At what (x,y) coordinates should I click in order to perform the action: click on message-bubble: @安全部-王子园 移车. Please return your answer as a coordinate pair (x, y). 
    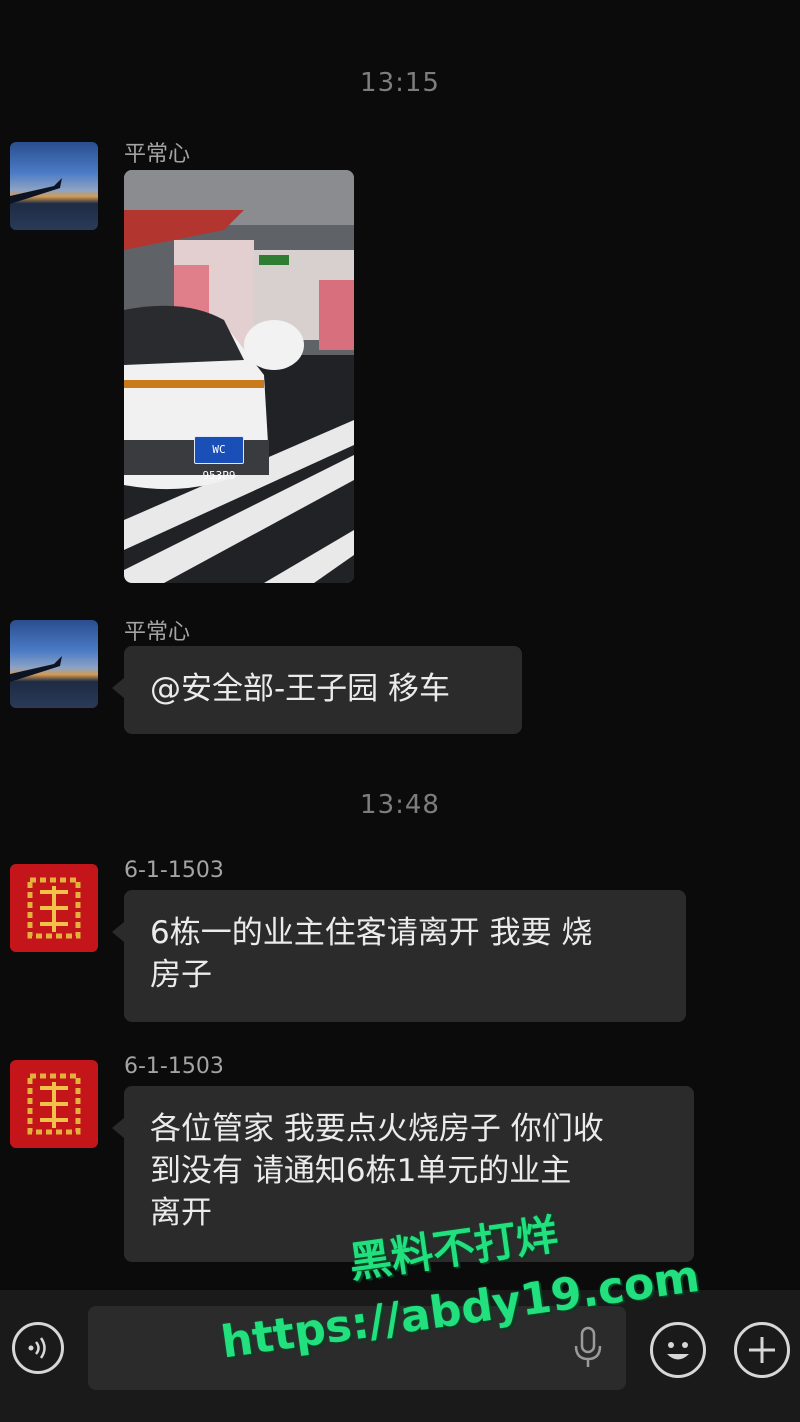
    Looking at the image, I should click on (317, 690).